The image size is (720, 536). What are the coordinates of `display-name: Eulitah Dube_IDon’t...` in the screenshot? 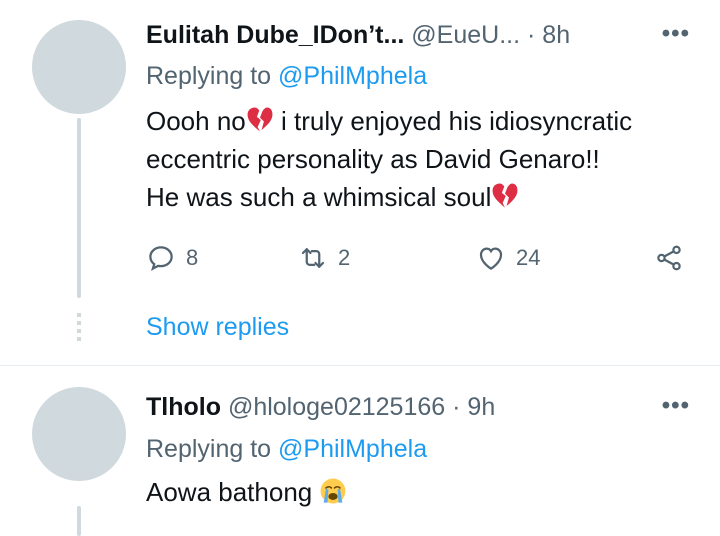 It's located at (275, 35).